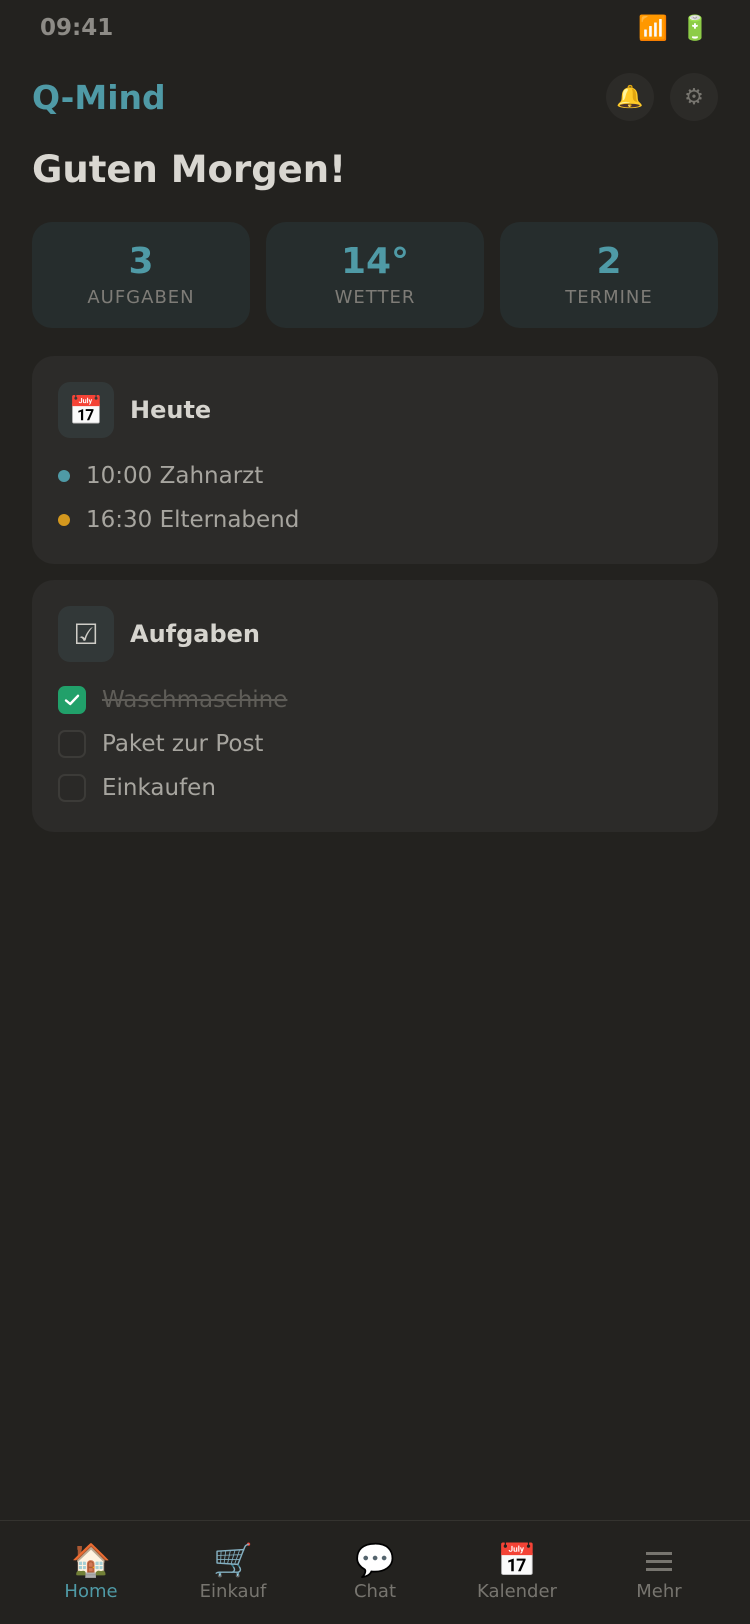  What do you see at coordinates (375, 788) in the screenshot?
I see `task-item: Einkaufen` at bounding box center [375, 788].